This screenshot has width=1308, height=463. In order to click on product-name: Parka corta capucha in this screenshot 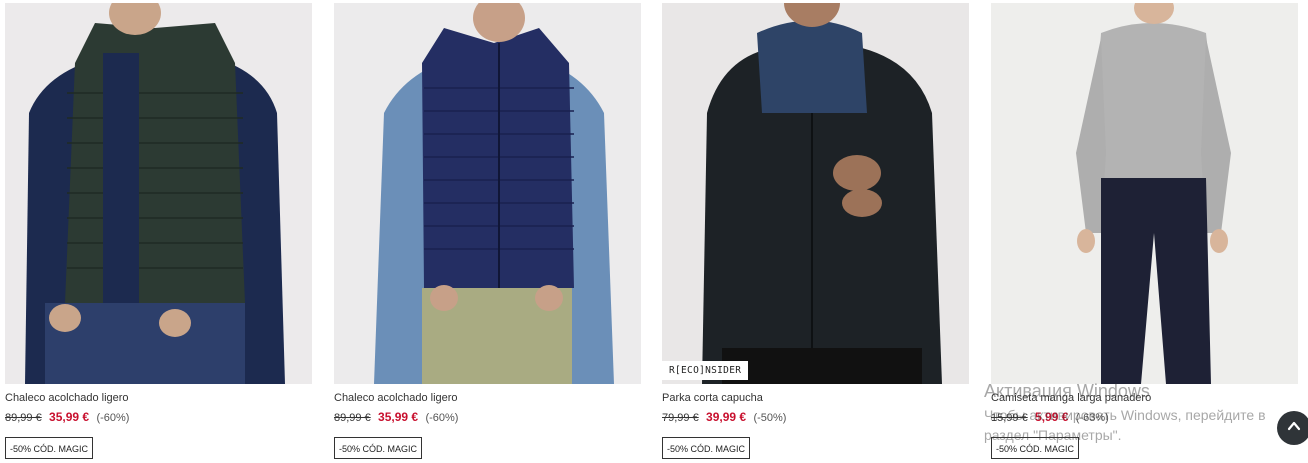, I will do `click(712, 398)`.